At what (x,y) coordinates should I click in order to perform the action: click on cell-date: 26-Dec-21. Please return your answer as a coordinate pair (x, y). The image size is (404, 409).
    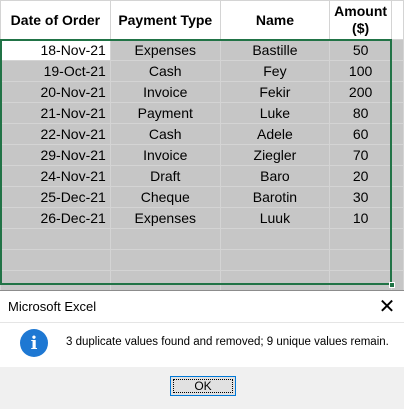
    Looking at the image, I should click on (55, 218).